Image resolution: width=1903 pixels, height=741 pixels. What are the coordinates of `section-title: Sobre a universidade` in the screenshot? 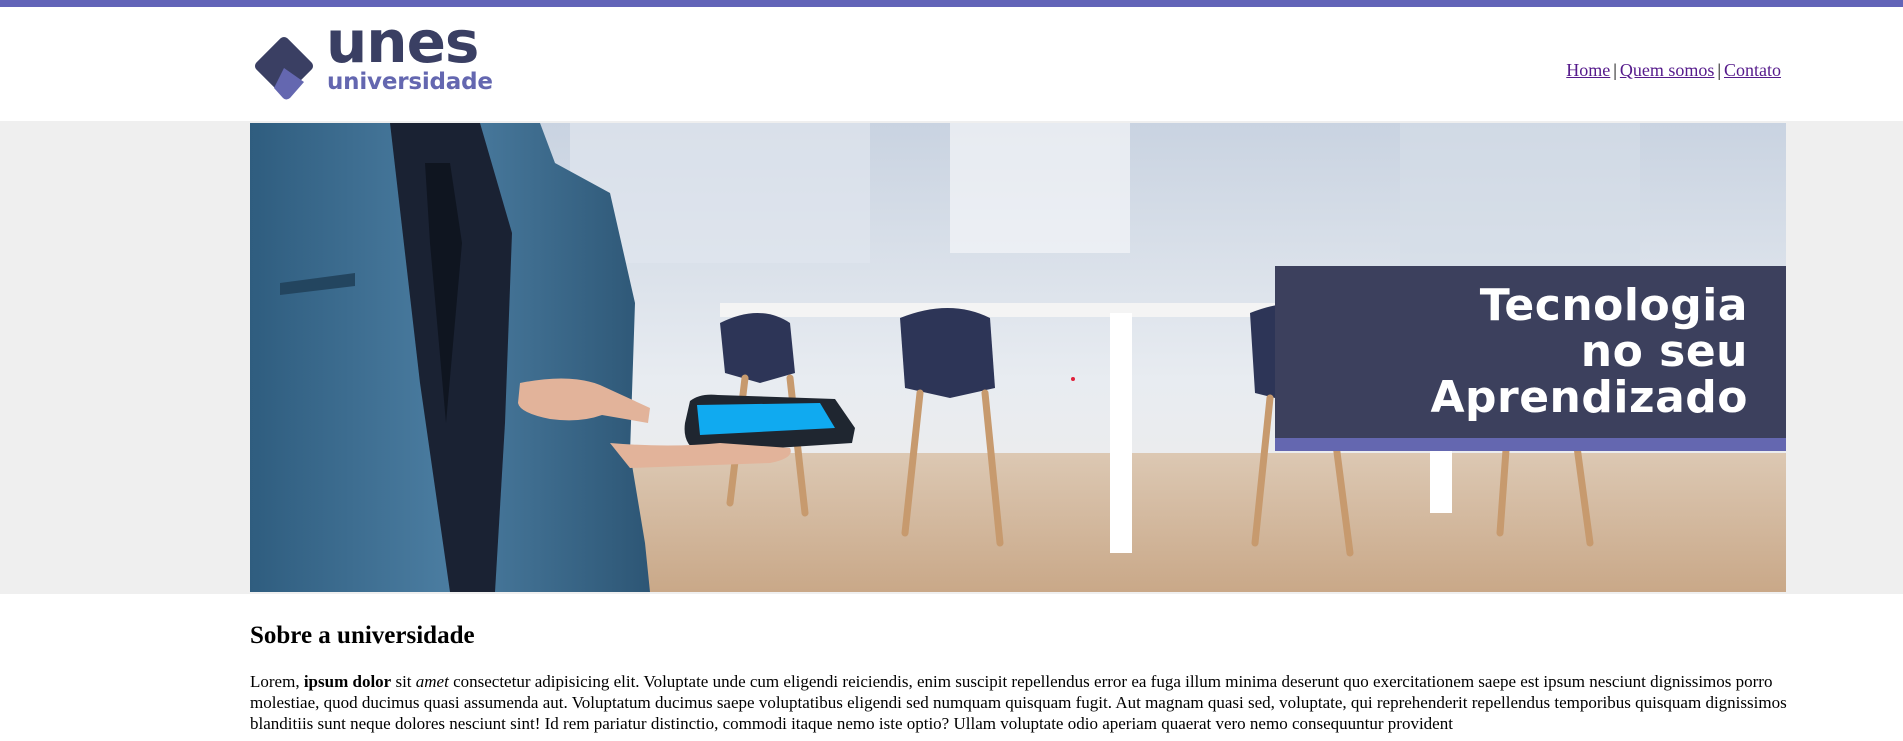 It's located at (362, 635).